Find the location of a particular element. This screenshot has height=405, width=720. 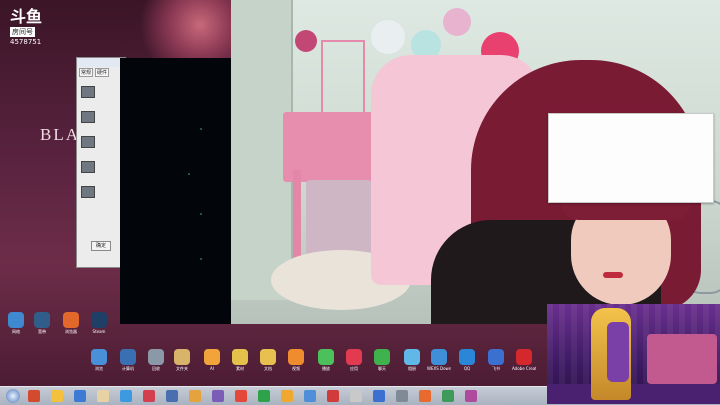

desktop-icon-label: 网络 is located at coordinates (16, 331).